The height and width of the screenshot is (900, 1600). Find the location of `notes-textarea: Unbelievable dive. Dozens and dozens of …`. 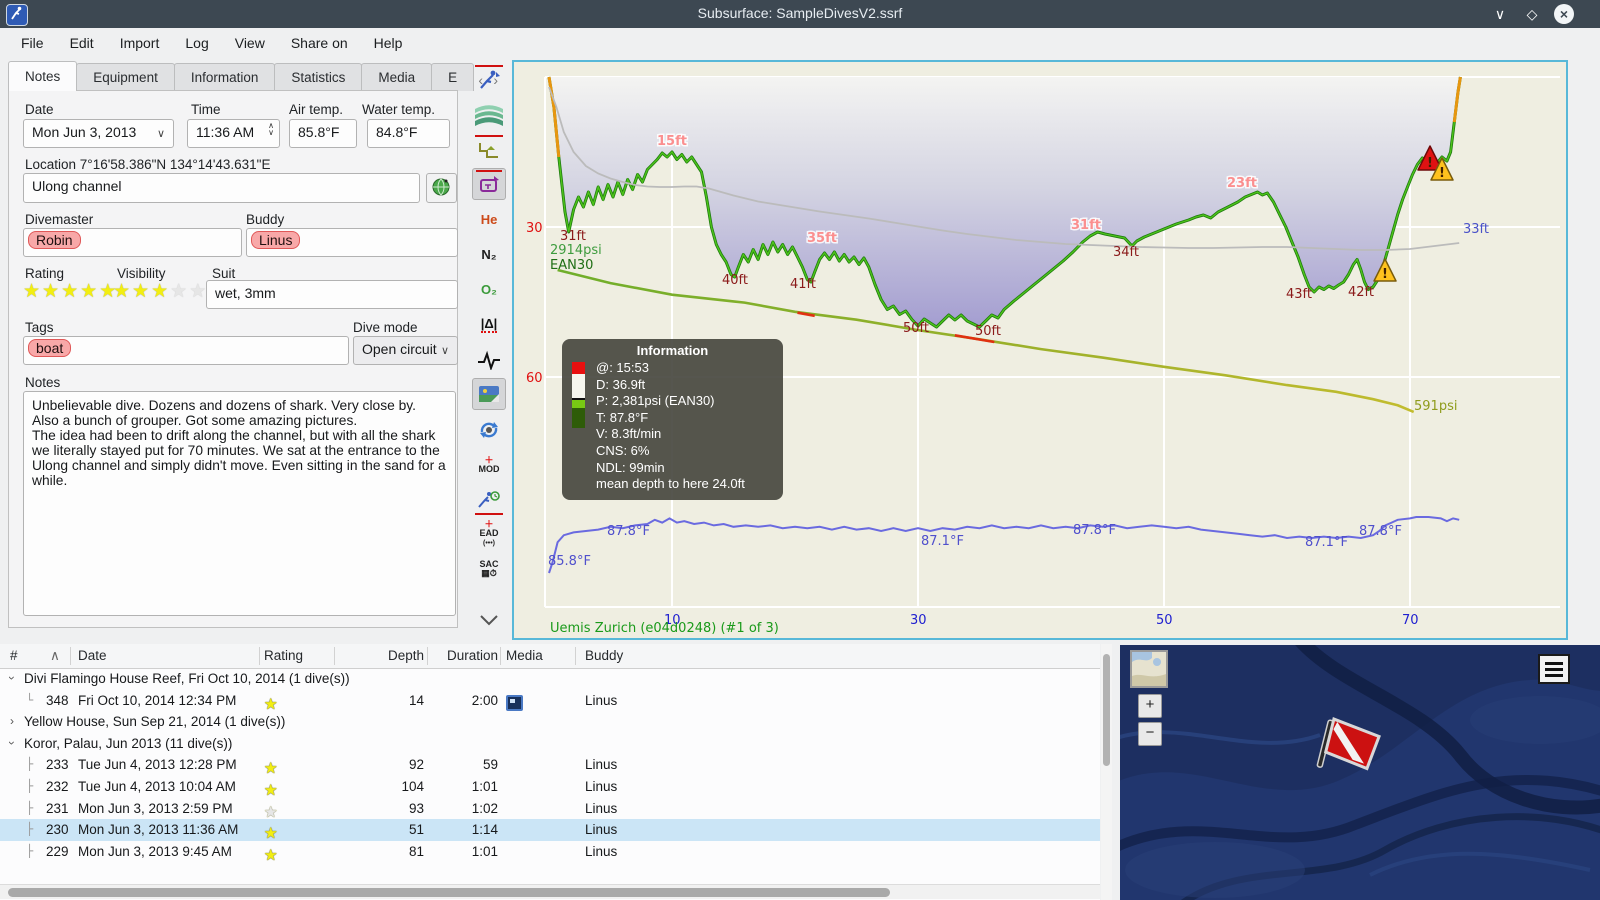

notes-textarea: Unbelievable dive. Dozens and dozens of … is located at coordinates (239, 503).